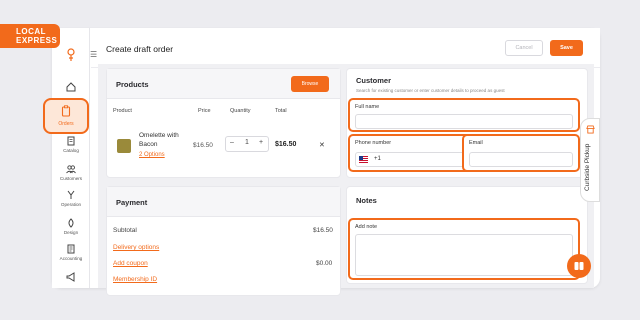 Image resolution: width=640 pixels, height=320 pixels. Describe the element at coordinates (71, 249) in the screenshot. I see `accounting-icon` at that location.